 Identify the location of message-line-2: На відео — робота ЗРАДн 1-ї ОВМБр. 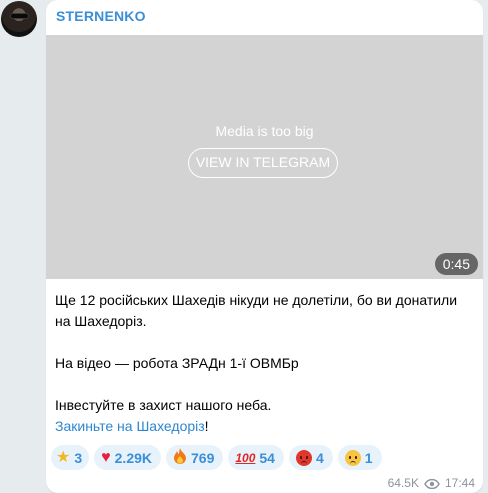
(177, 363).